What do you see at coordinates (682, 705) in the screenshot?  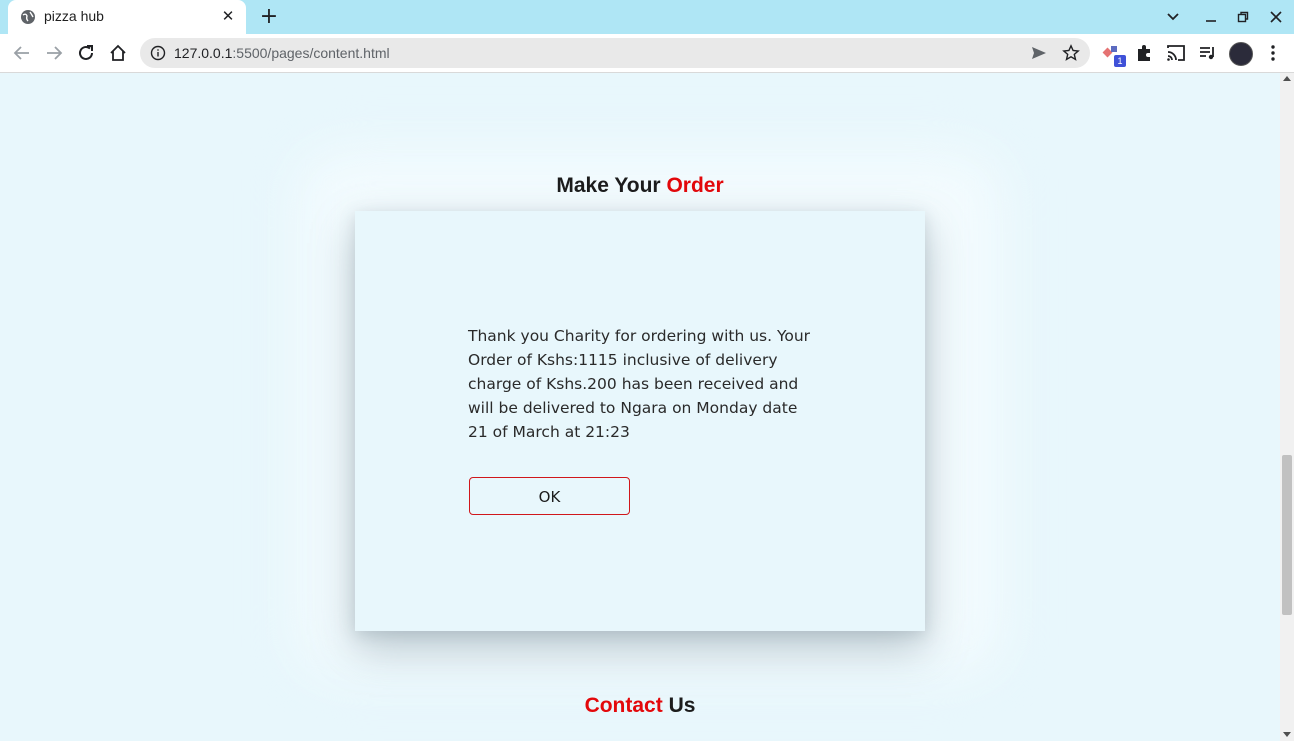 I see `contact-title-part2: Us` at bounding box center [682, 705].